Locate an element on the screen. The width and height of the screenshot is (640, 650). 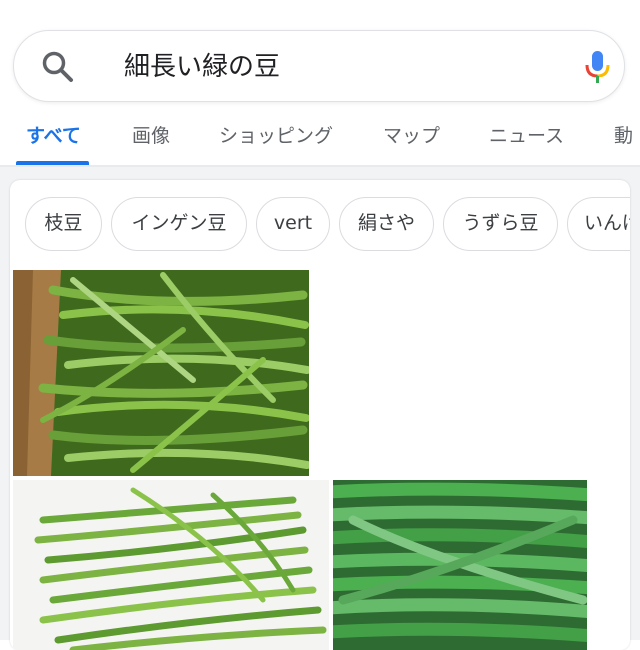
mic-icon is located at coordinates (598, 67).